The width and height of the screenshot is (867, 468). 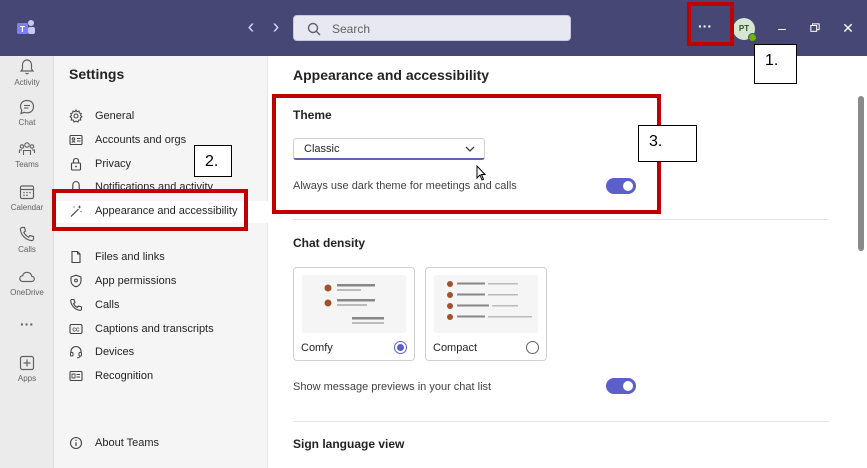 I want to click on message-previews-label: Show message previews in your chat list, so click(x=392, y=387).